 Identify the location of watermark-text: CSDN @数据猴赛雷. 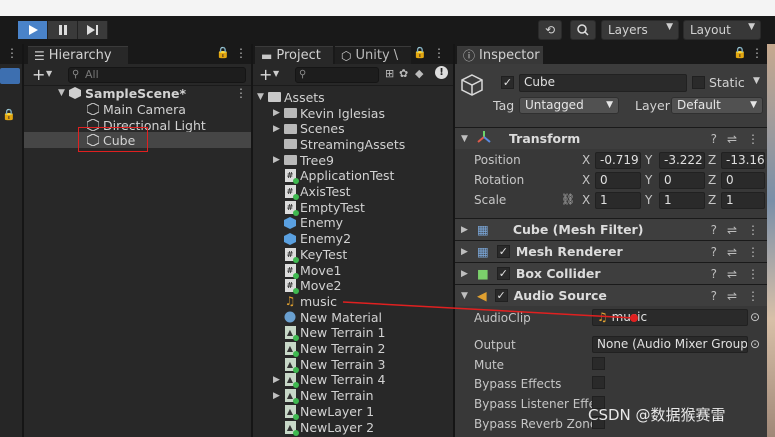
(657, 415).